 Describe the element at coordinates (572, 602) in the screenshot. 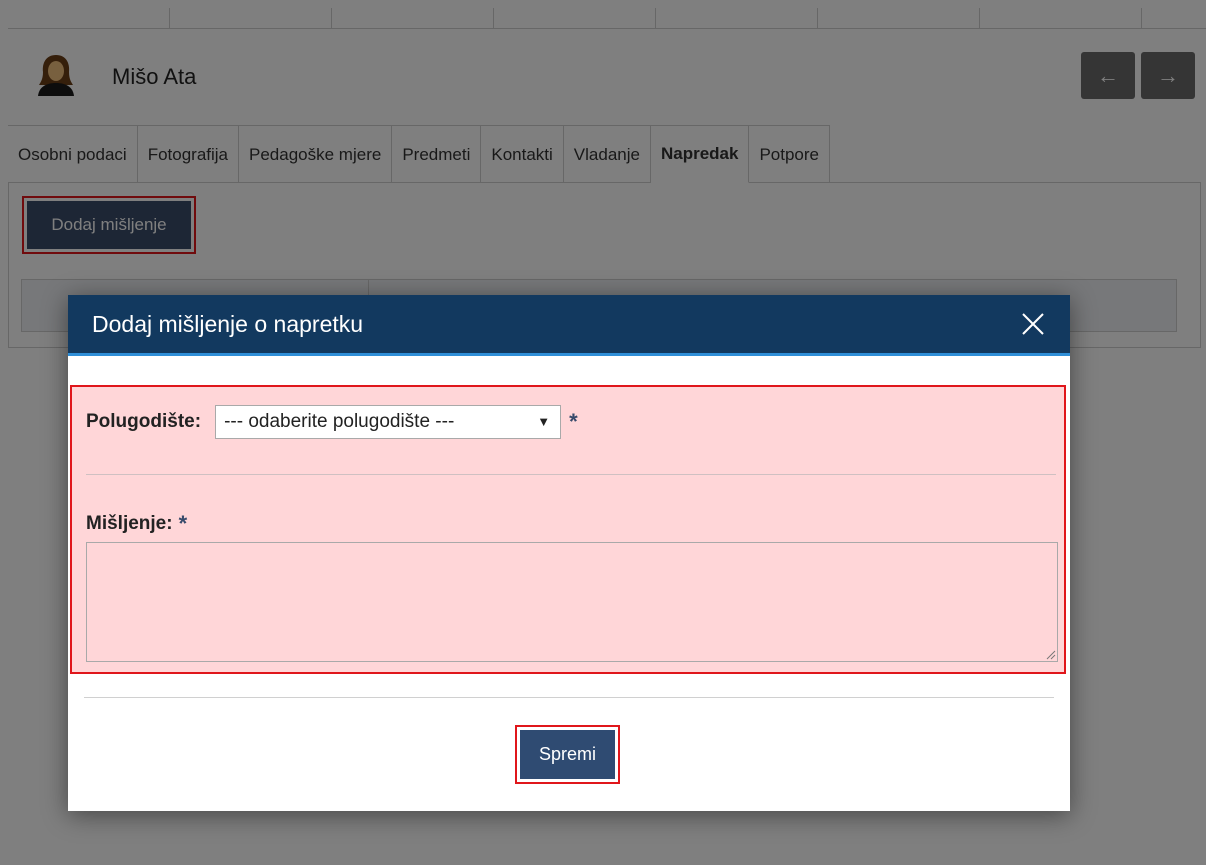

I see `opinion-textarea` at that location.